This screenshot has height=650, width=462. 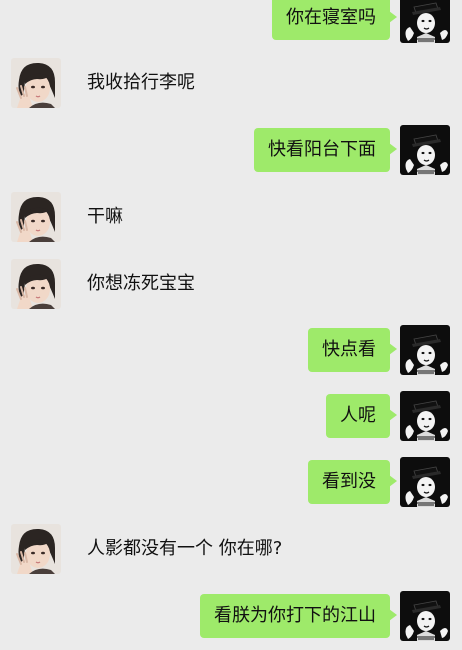 I want to click on incoming-message-bubble: 我收拾行李呢, so click(x=141, y=83).